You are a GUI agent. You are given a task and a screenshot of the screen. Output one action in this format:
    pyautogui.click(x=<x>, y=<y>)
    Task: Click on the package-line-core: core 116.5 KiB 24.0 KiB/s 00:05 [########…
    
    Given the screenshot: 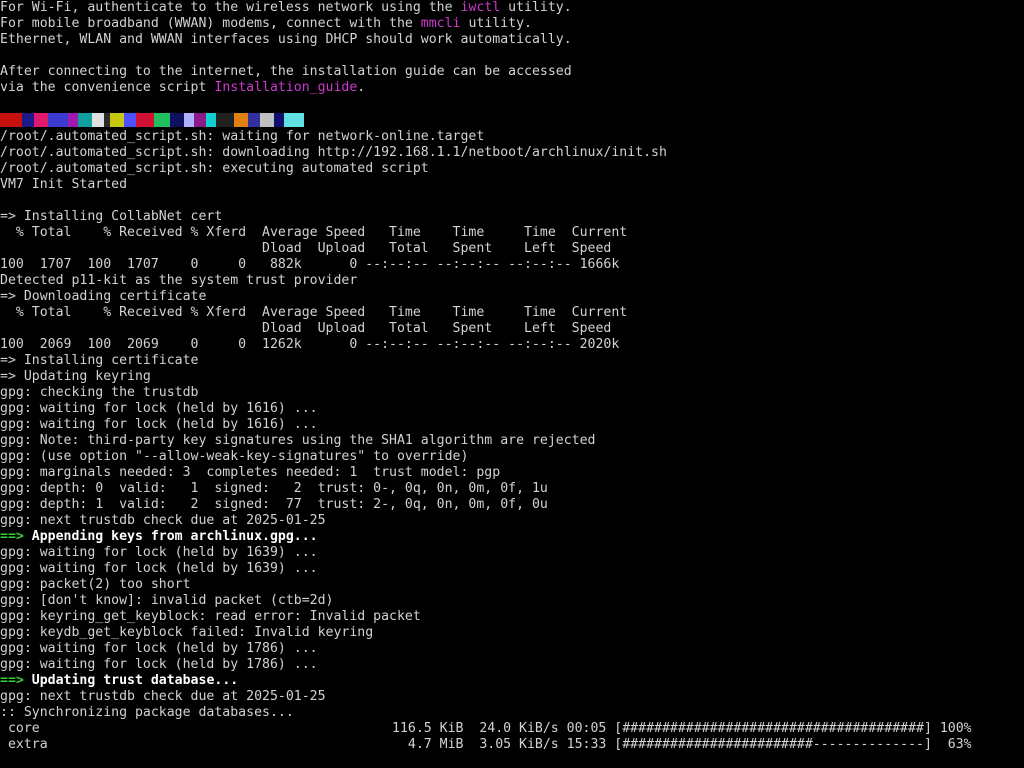 What is the action you would take?
    pyautogui.click(x=512, y=729)
    